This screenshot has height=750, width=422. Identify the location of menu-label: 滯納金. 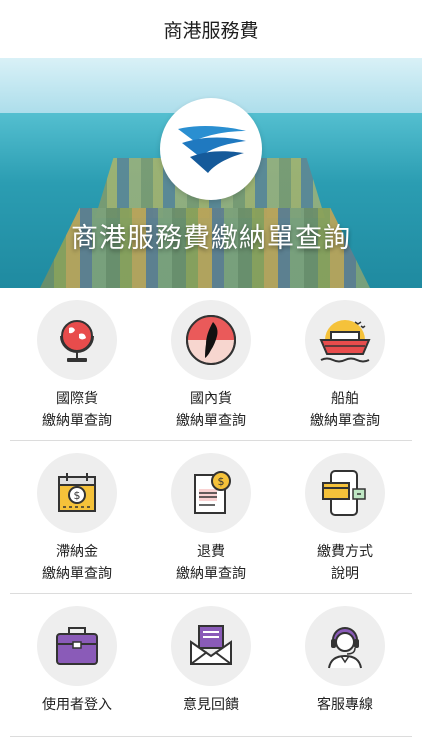
(77, 552).